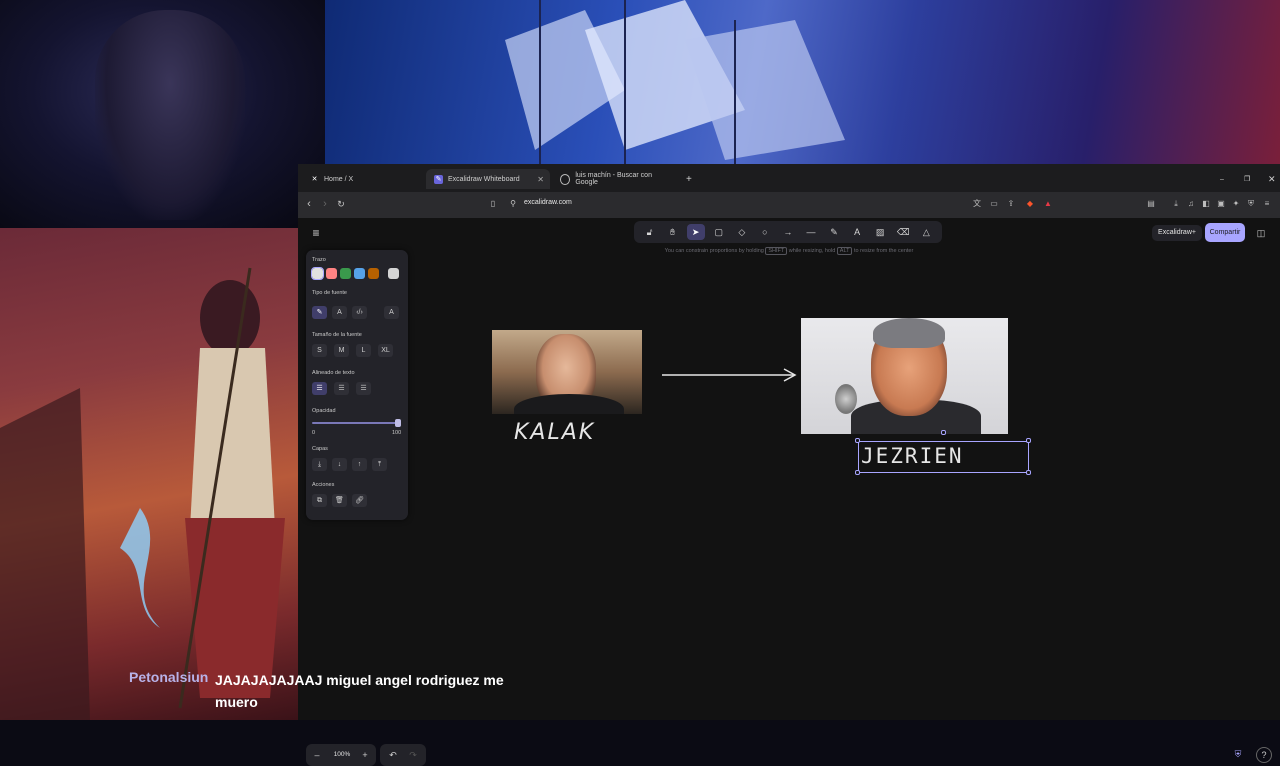 The height and width of the screenshot is (766, 1280). Describe the element at coordinates (316, 233) in the screenshot. I see `main-menu-button: ≡` at that location.